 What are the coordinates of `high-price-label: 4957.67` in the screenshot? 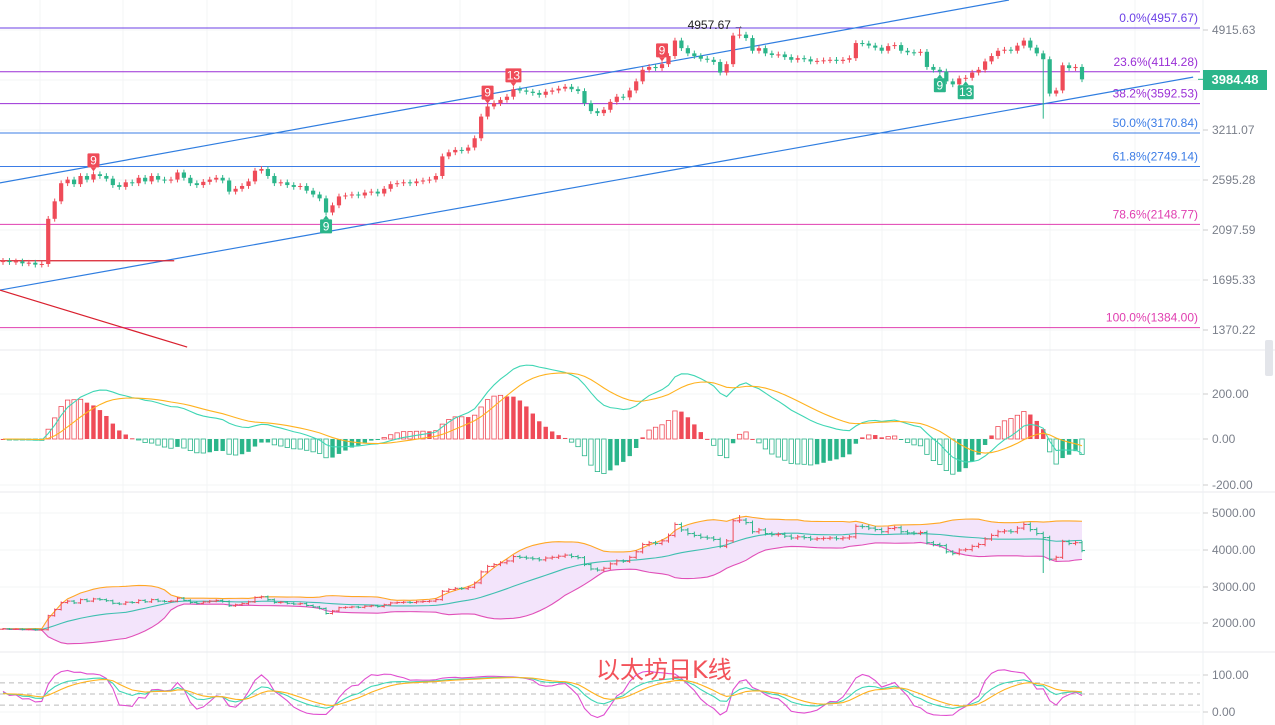 It's located at (710, 25).